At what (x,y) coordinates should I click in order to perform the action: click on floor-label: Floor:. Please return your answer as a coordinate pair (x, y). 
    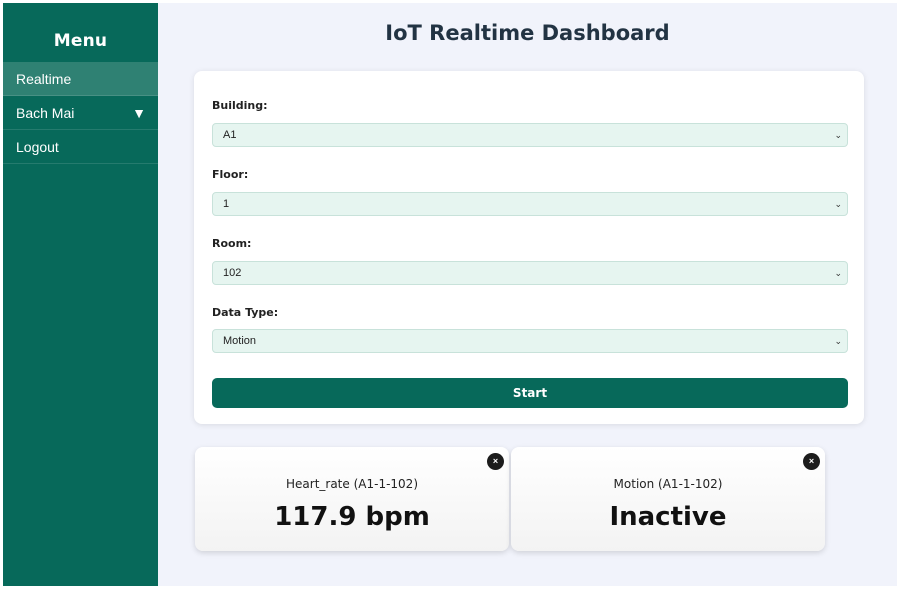
    Looking at the image, I should click on (230, 174).